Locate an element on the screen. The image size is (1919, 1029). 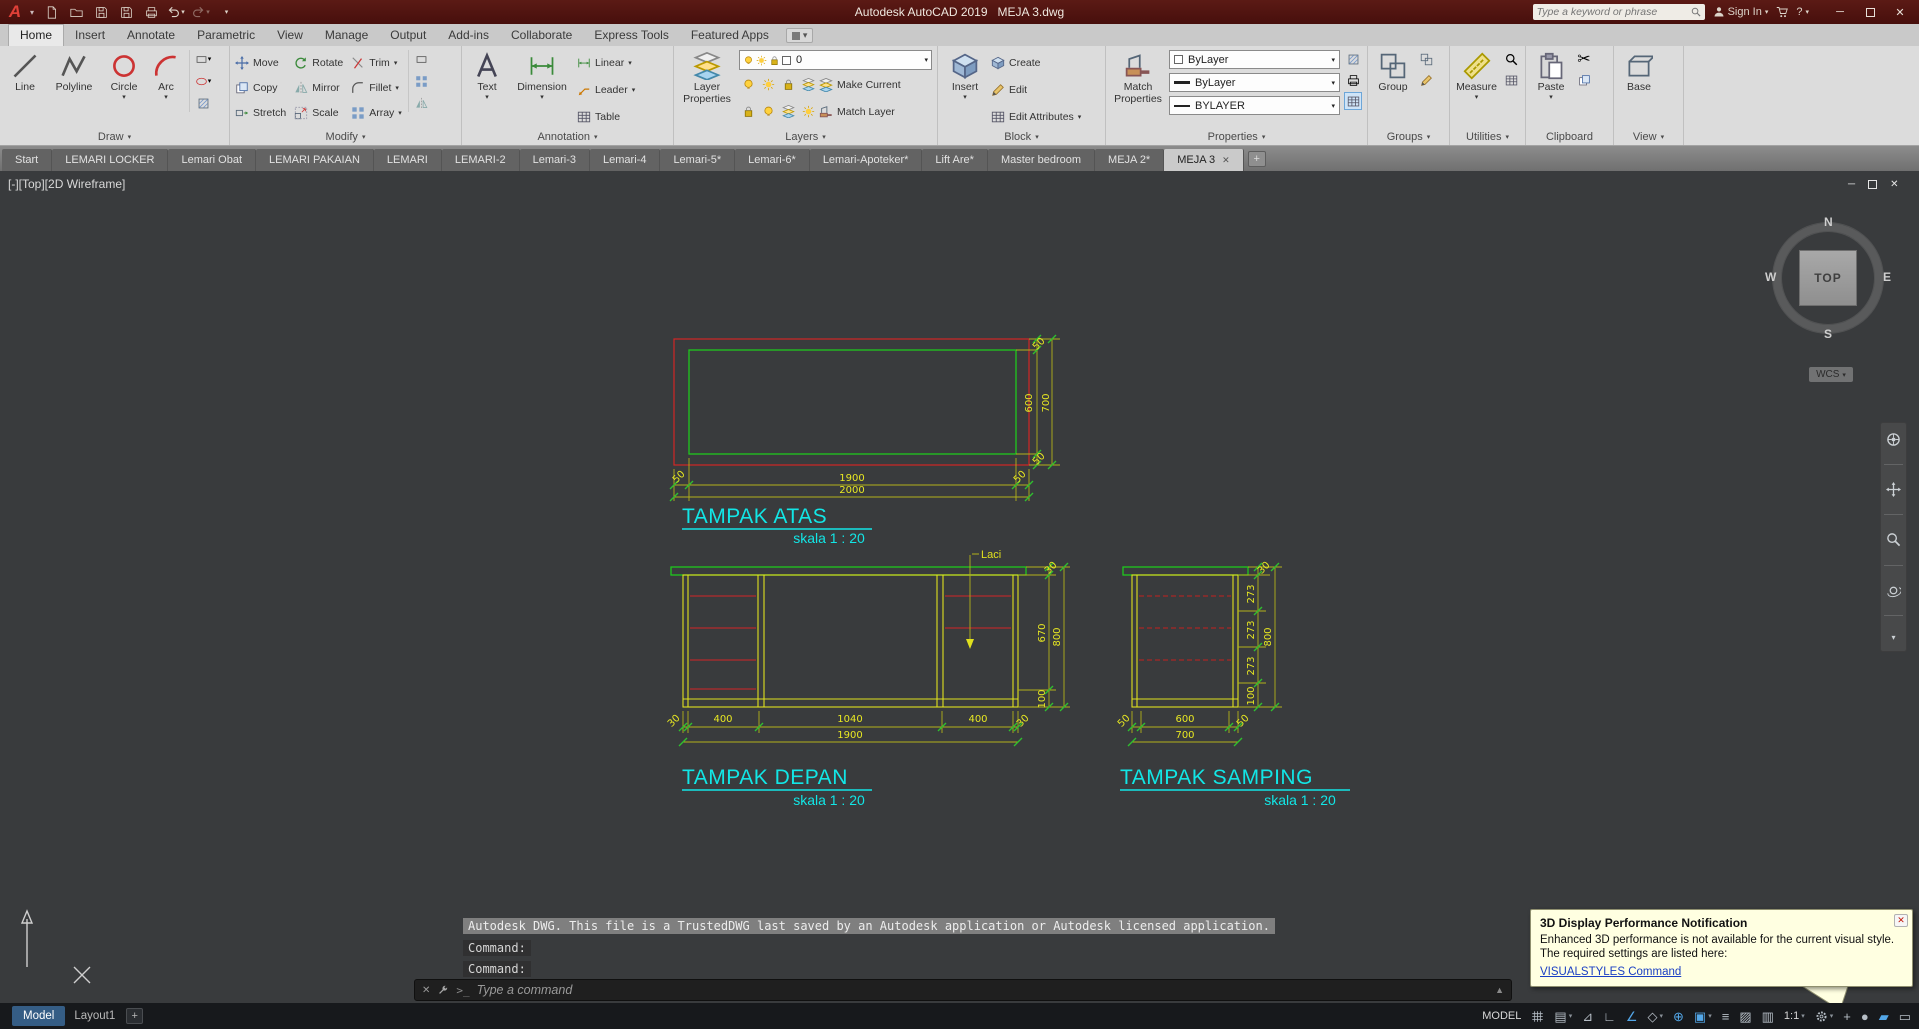
file-tab-lemari-2: LEMARI-2 is located at coordinates (480, 160).